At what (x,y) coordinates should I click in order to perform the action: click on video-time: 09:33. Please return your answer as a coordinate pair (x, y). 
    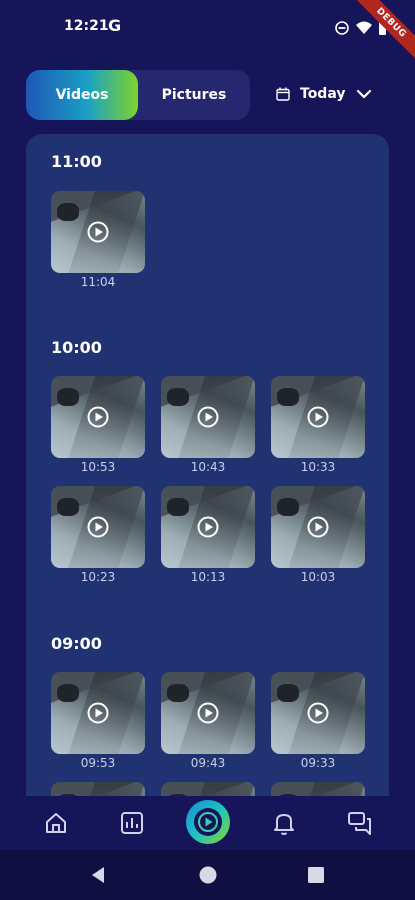
    Looking at the image, I should click on (318, 763).